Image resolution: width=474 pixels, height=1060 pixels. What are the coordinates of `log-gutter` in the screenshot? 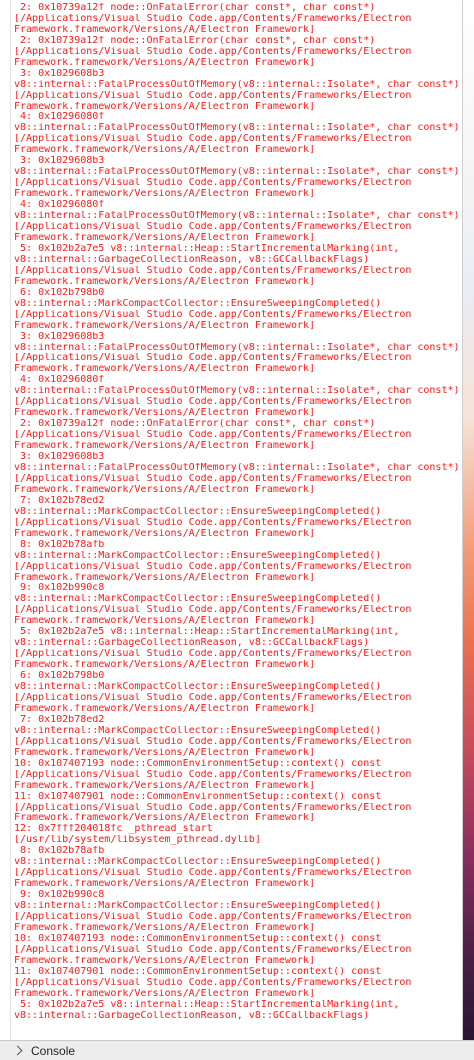 It's located at (10, 520).